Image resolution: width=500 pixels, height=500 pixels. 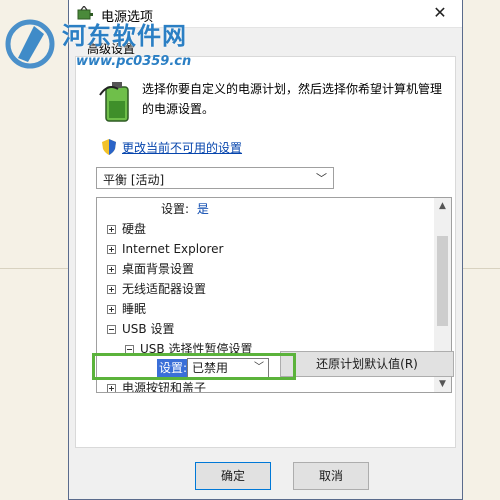 I want to click on top-setting-label: 设置:, so click(x=175, y=209).